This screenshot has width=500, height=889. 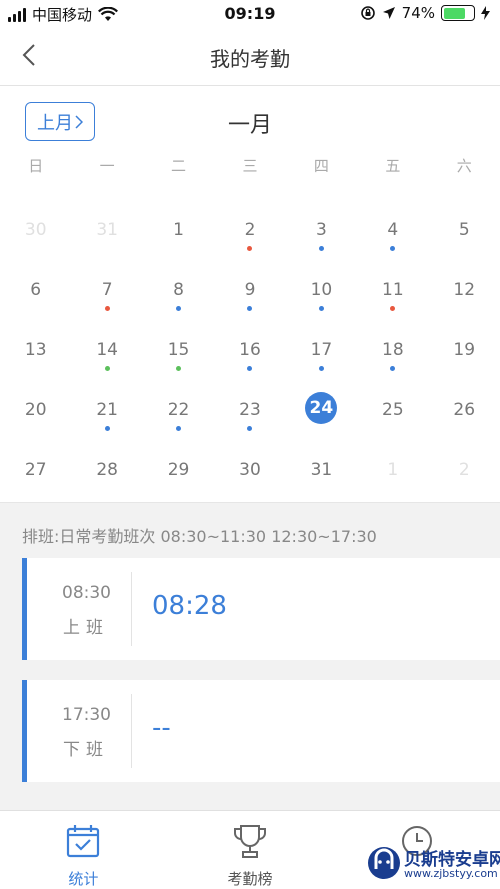 I want to click on calendar-day: 19, so click(x=464, y=350).